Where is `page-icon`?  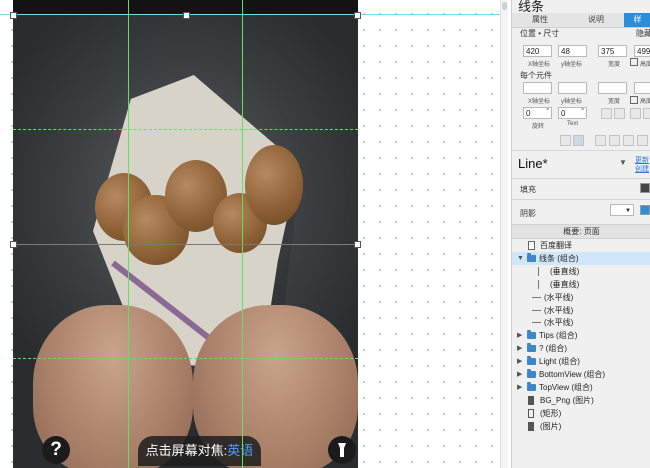 page-icon is located at coordinates (531, 245).